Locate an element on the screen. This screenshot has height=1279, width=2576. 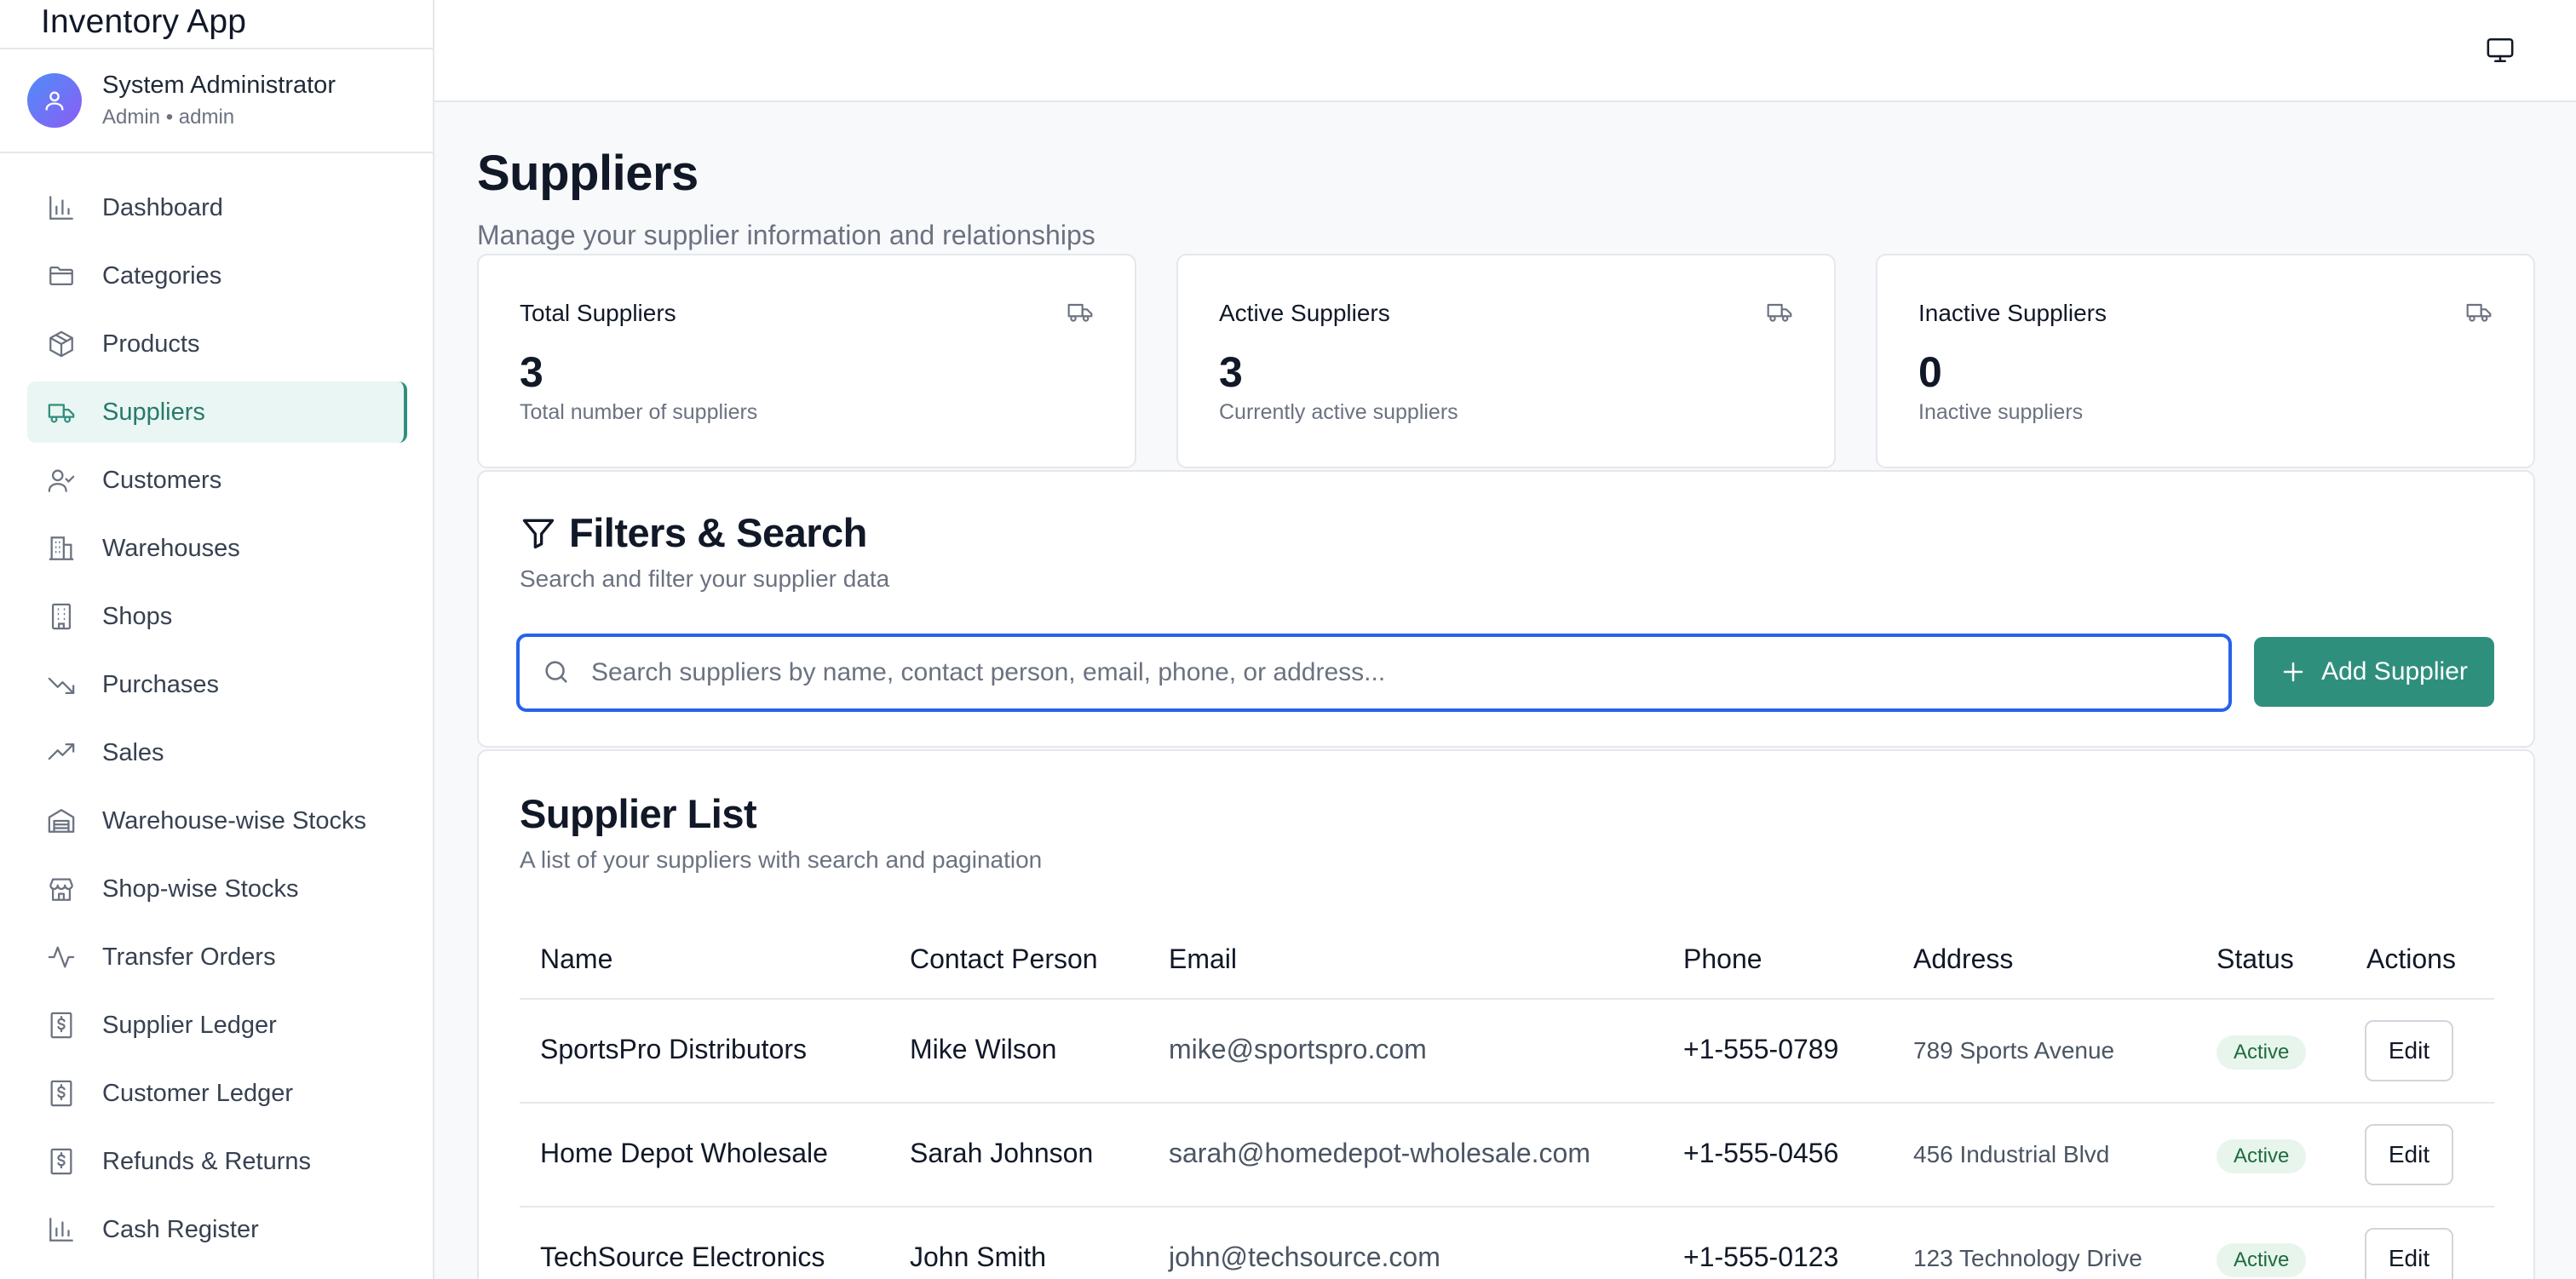
stat-value: 0 is located at coordinates (1930, 372).